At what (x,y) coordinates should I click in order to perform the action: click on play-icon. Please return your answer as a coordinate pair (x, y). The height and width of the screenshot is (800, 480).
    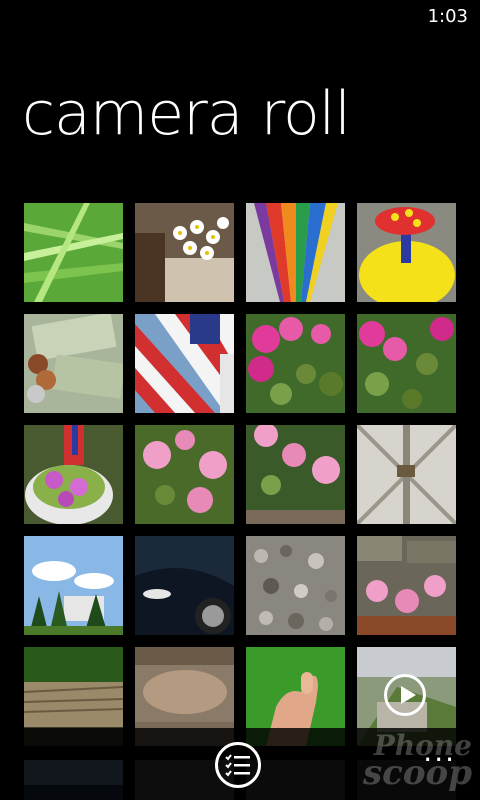
    Looking at the image, I should click on (405, 695).